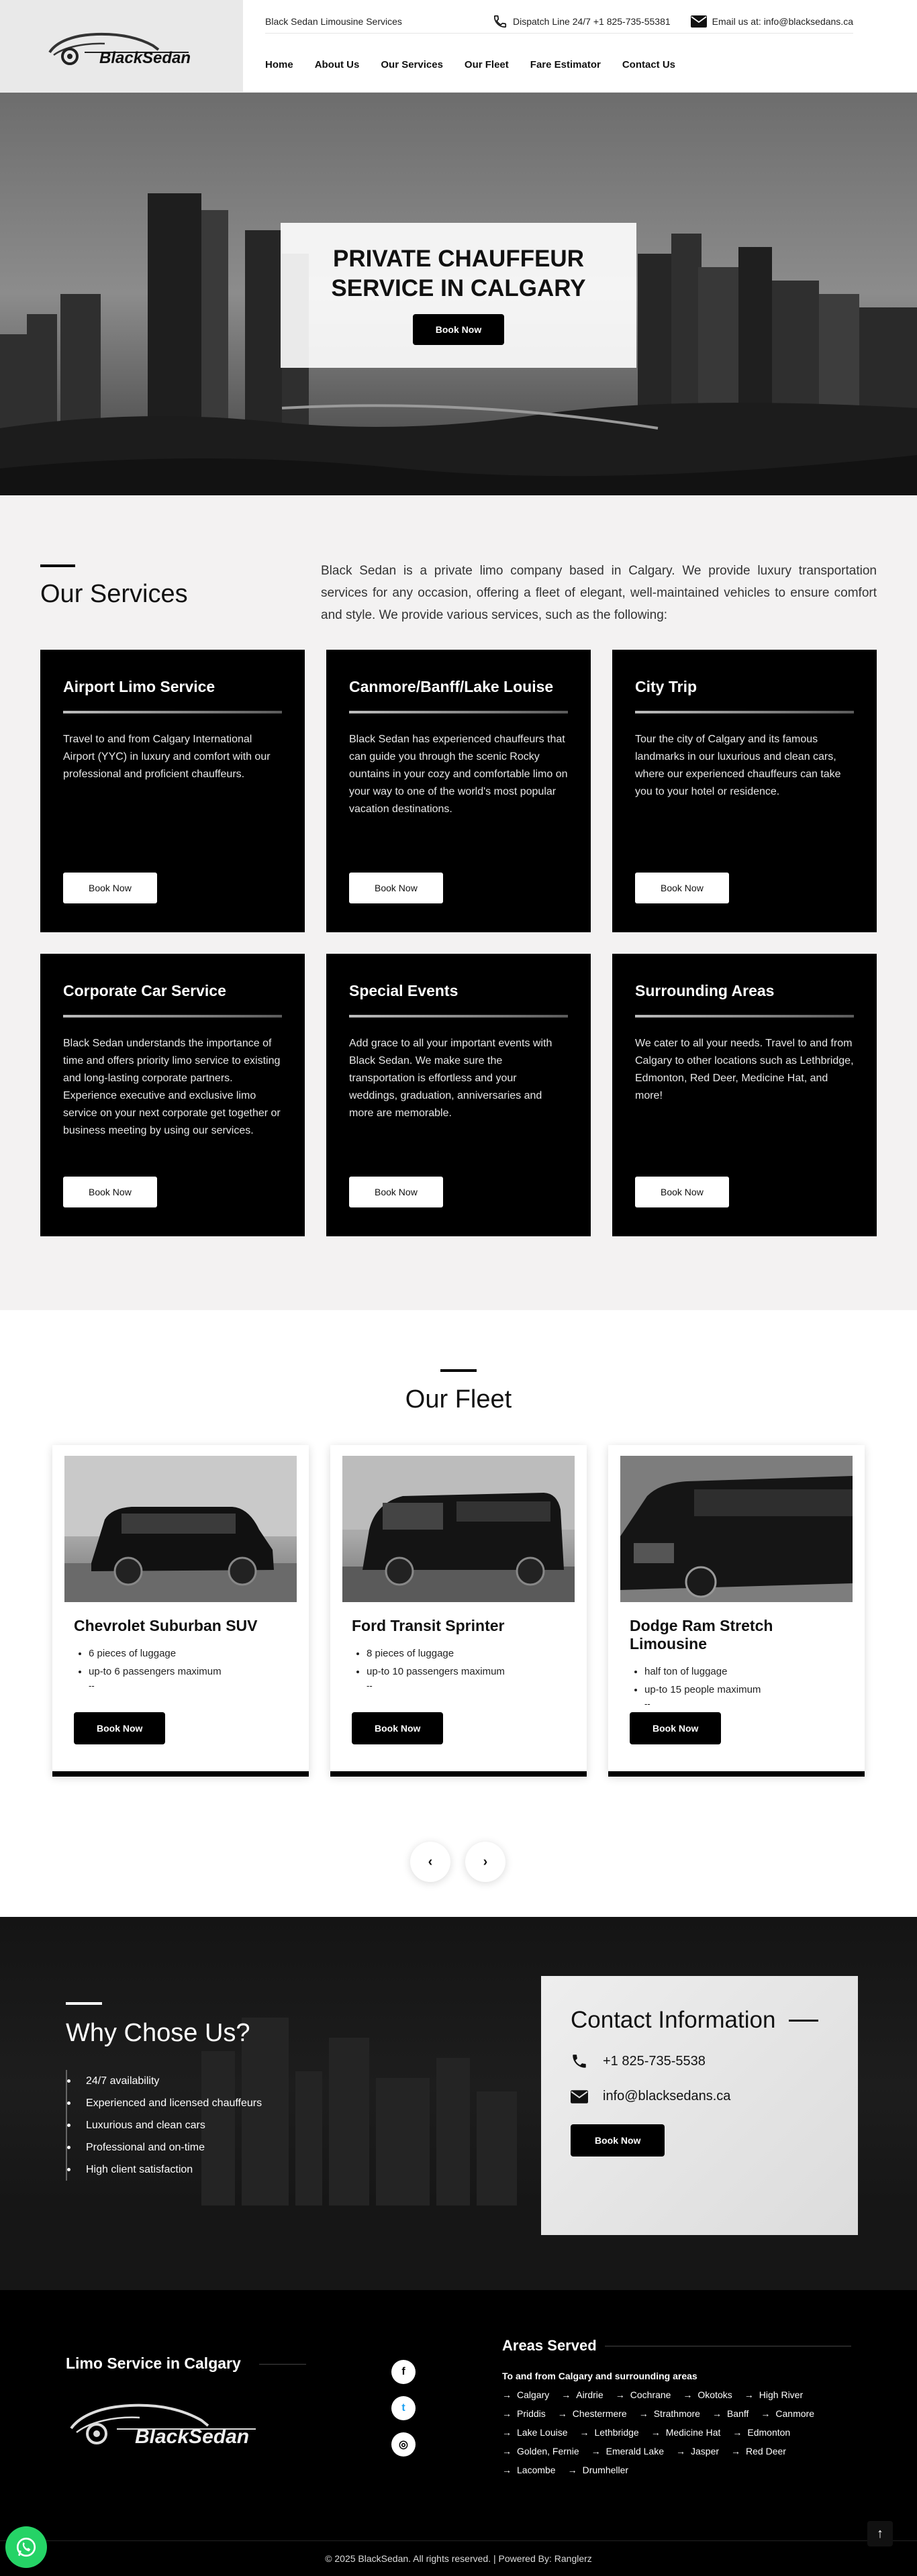  I want to click on why-item: Luxurious and clean cars, so click(174, 2125).